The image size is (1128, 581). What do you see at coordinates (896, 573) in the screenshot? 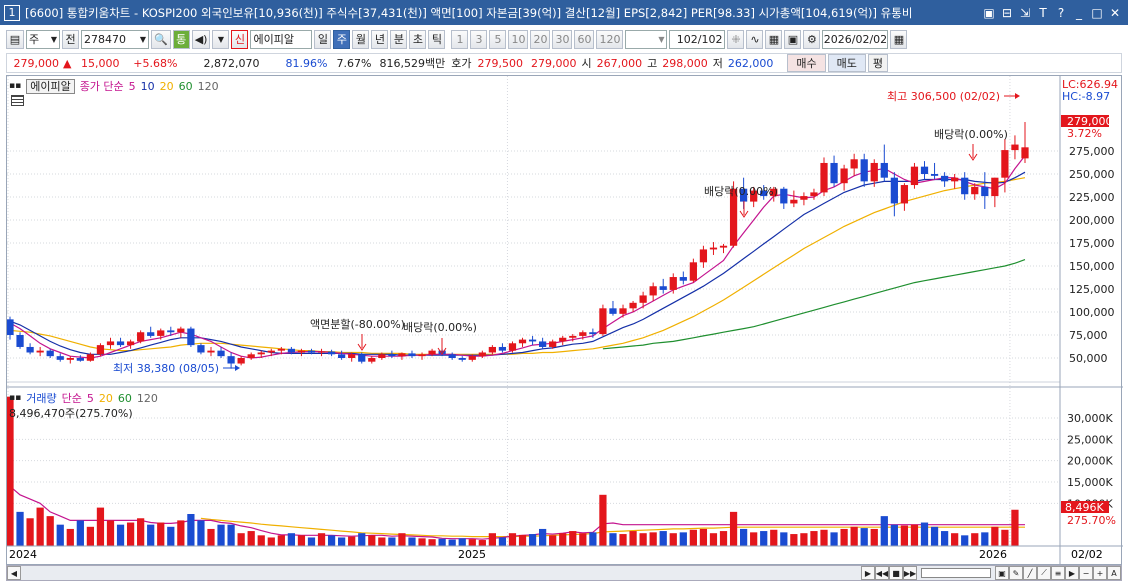
I see `stop-icon: ■` at bounding box center [896, 573].